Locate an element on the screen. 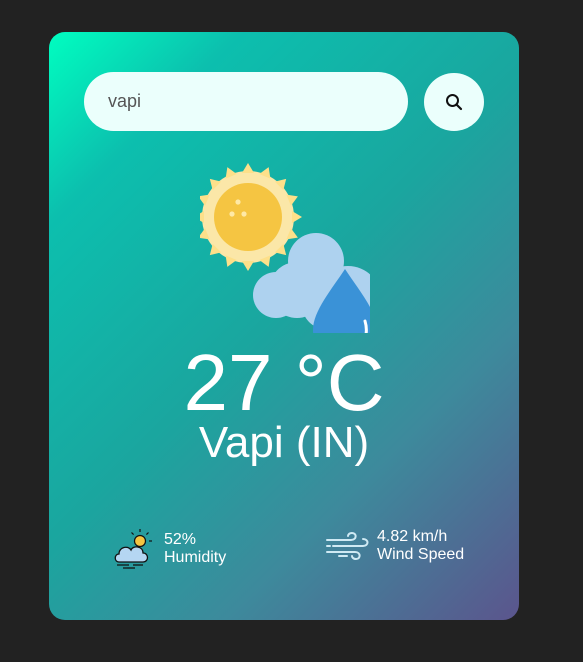 The width and height of the screenshot is (583, 662). search-icon is located at coordinates (454, 102).